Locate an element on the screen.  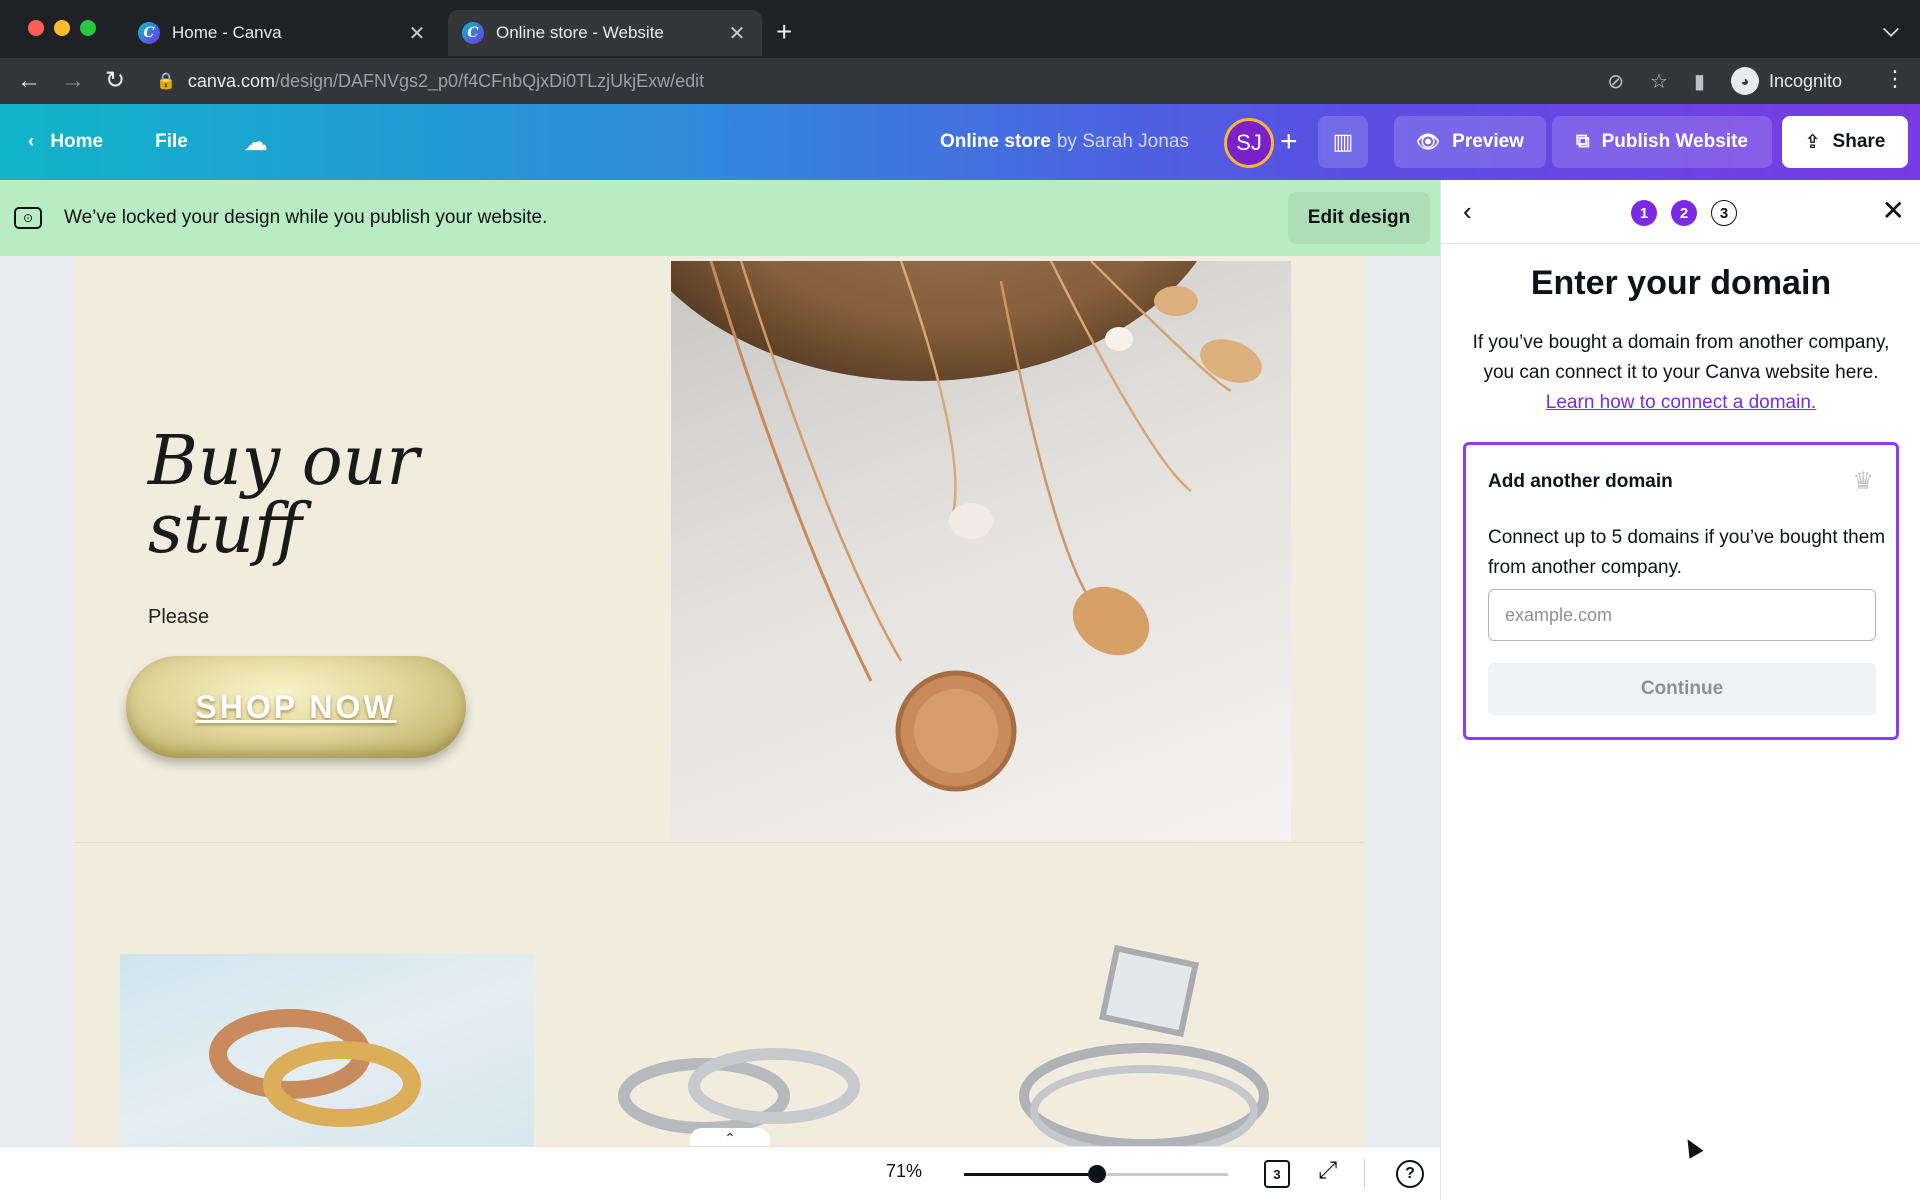
diamond-ring-photo is located at coordinates (1154, 1041).